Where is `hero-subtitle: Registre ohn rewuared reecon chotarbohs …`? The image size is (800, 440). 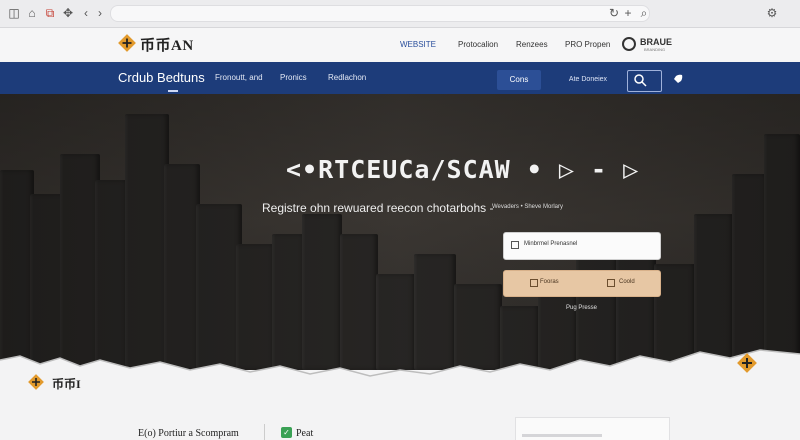 hero-subtitle: Registre ohn rewuared reecon chotarbohs … is located at coordinates (378, 208).